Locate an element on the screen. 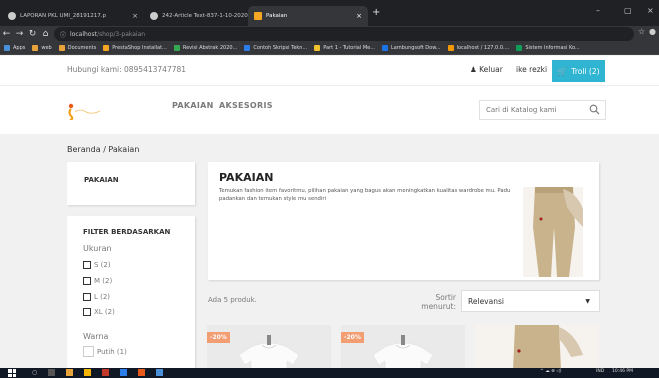 The width and height of the screenshot is (659, 378). tray-clock: 10:46 PM is located at coordinates (622, 371).